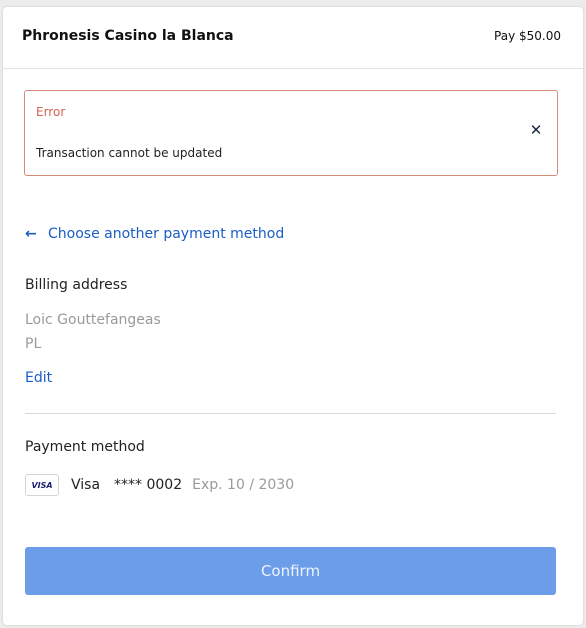 This screenshot has width=586, height=628. I want to click on card-expiry: Exp. 10 / 2030, so click(243, 485).